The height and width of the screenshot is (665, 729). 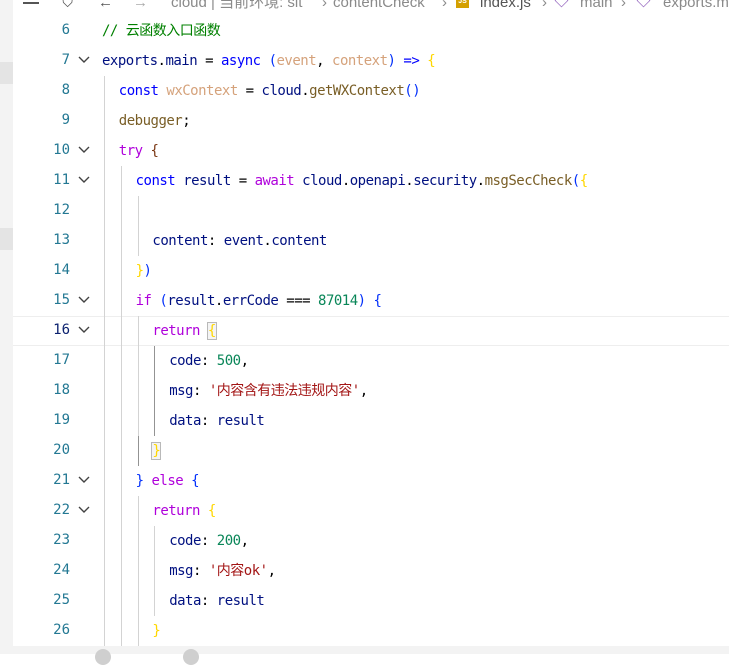 I want to click on code-line: 8 const wxContext = cloud.getWXContext(), so click(x=371, y=91).